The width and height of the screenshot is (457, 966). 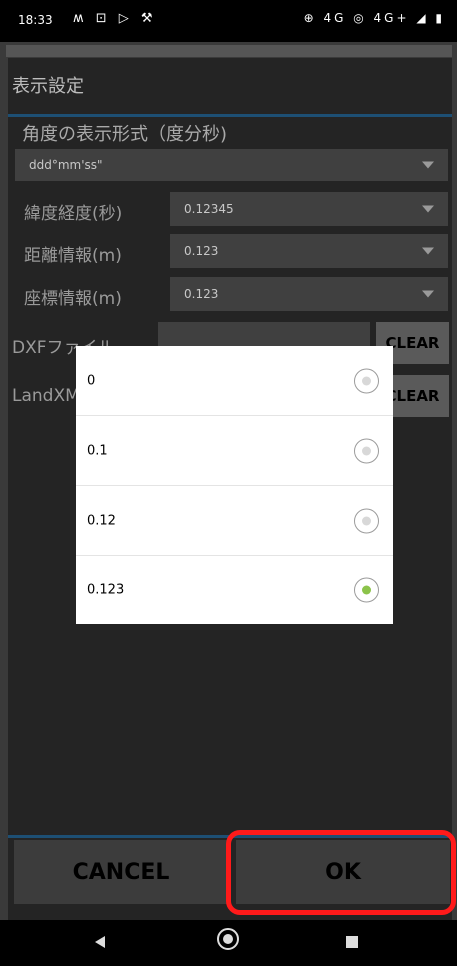 What do you see at coordinates (73, 256) in the screenshot?
I see `distance-label: 距離情報(m)` at bounding box center [73, 256].